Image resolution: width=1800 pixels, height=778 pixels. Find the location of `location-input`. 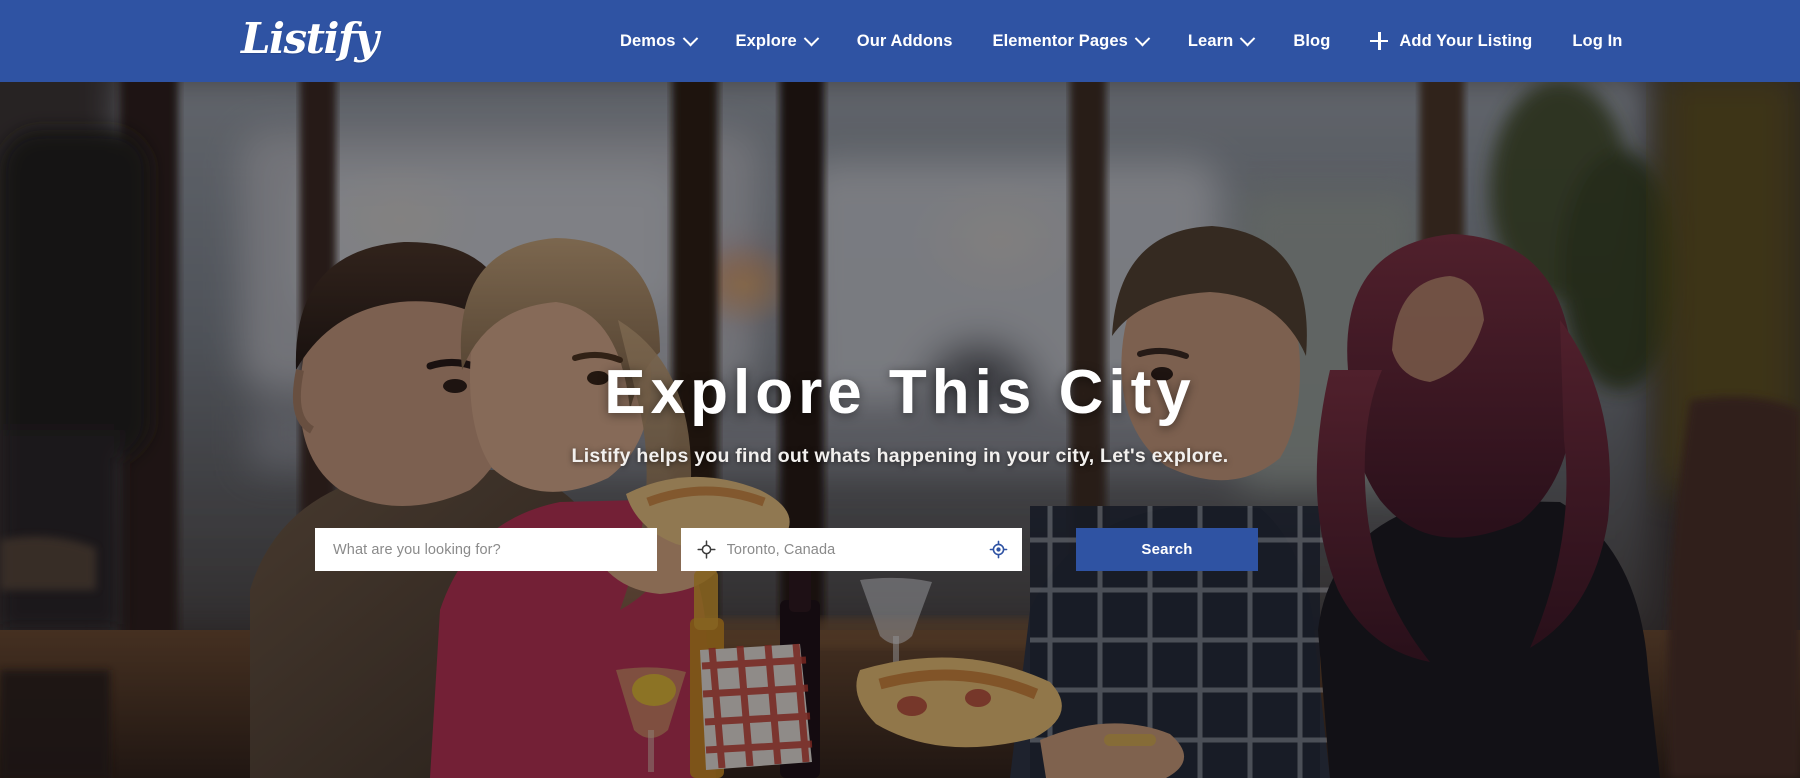

location-input is located at coordinates (853, 549).